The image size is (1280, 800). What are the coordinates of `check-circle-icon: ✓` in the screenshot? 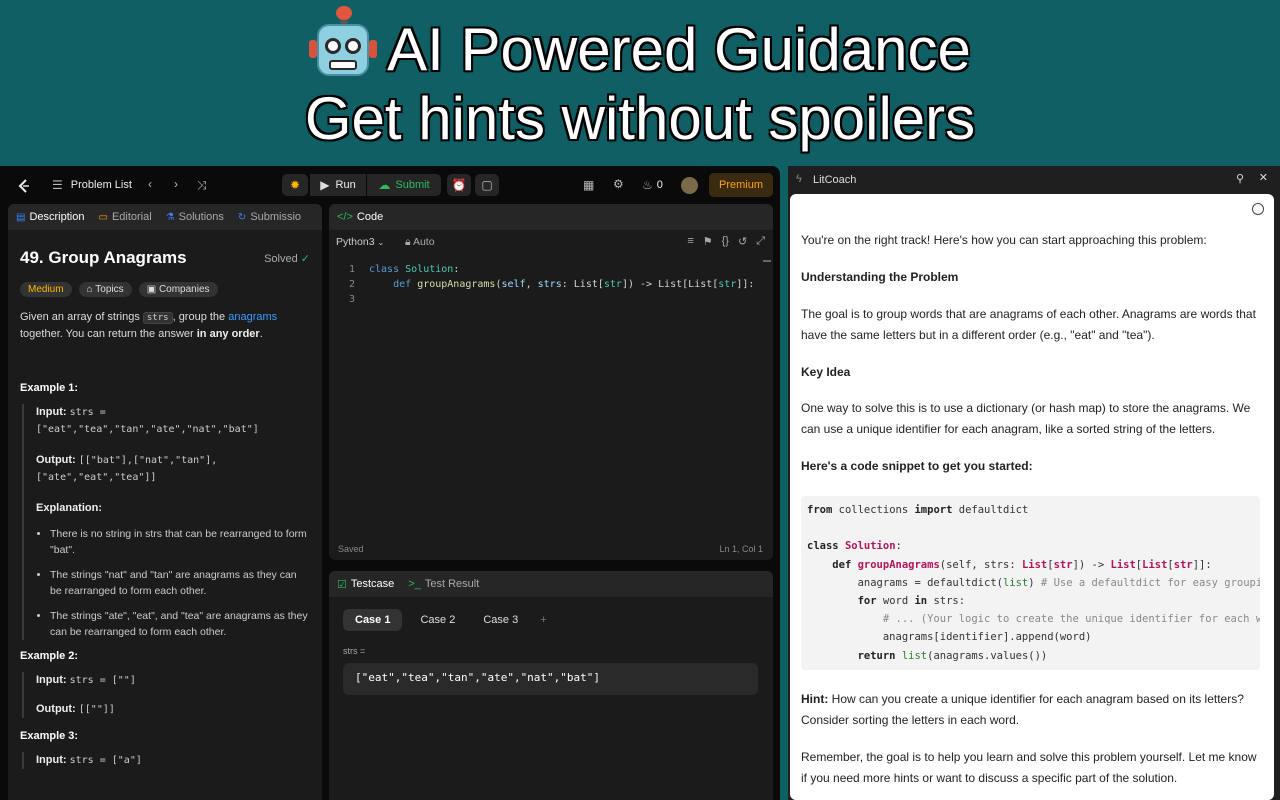 It's located at (305, 259).